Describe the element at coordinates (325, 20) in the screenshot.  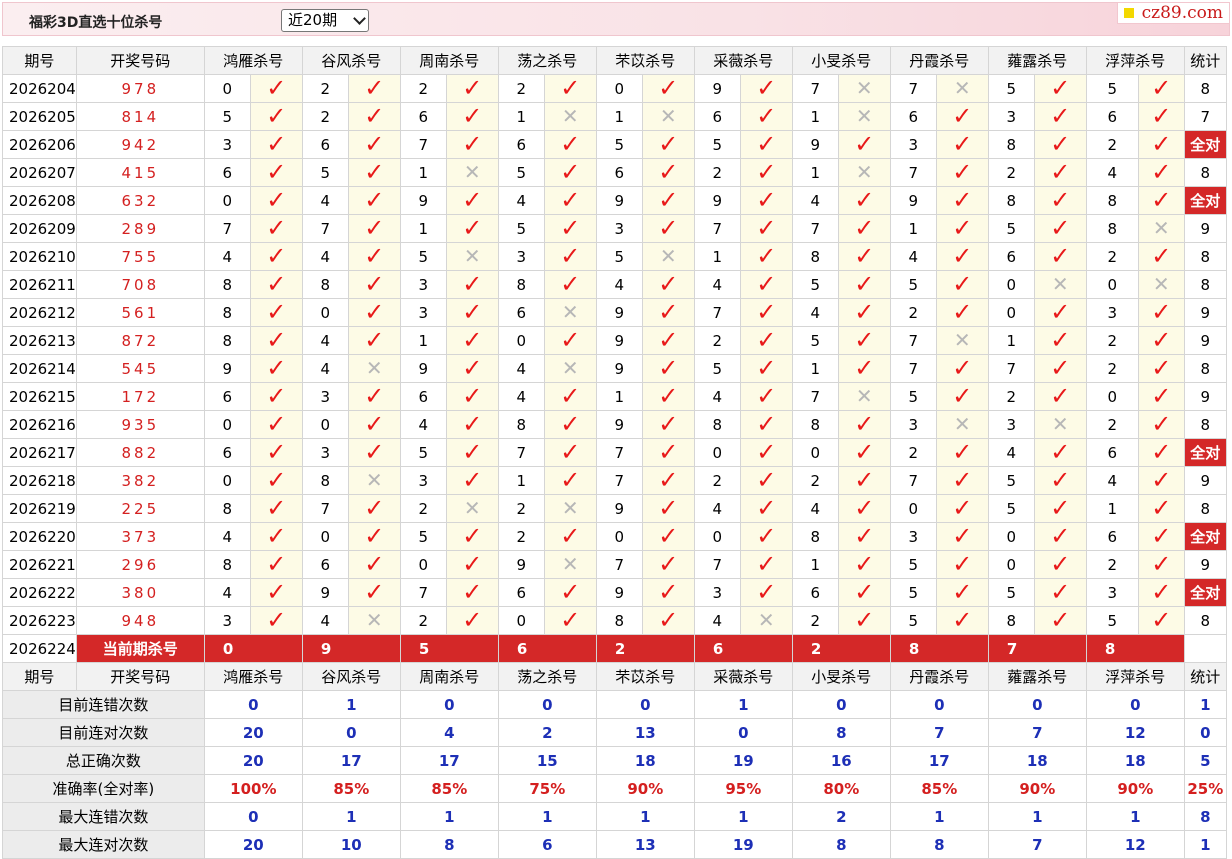
I see `period-select: 近20期` at that location.